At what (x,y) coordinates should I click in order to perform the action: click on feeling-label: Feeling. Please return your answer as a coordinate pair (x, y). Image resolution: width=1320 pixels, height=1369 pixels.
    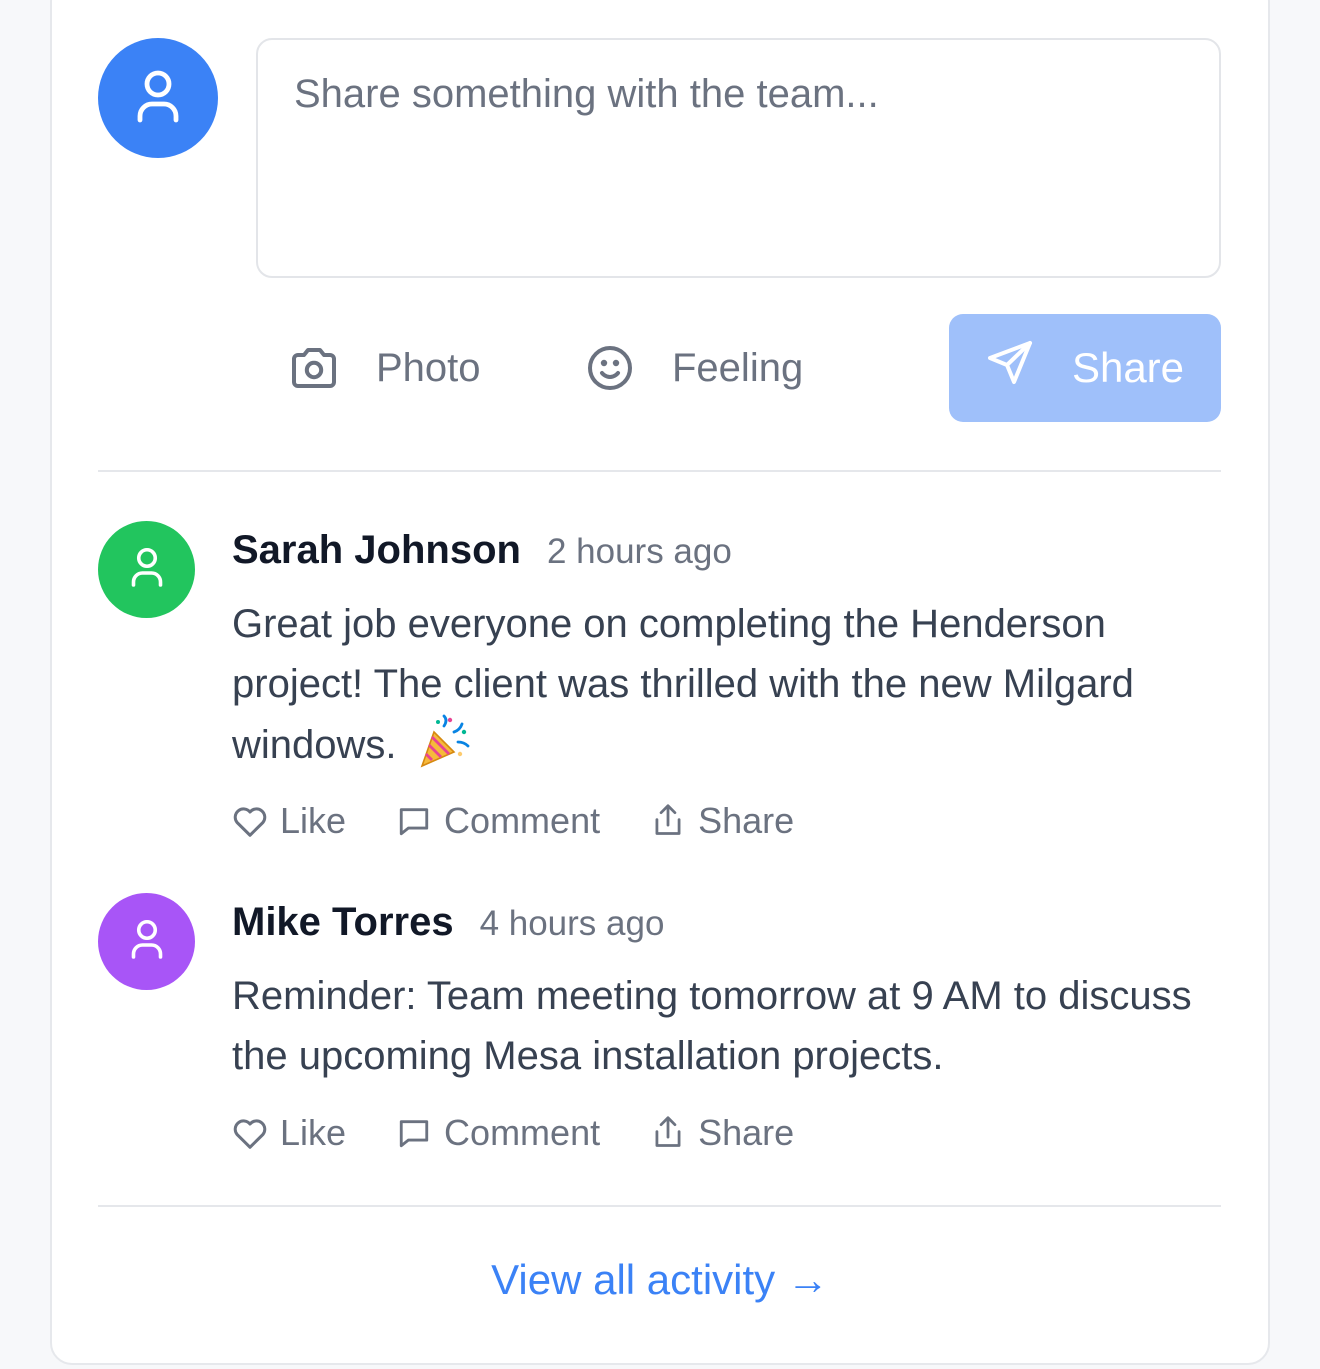
    Looking at the image, I should click on (738, 367).